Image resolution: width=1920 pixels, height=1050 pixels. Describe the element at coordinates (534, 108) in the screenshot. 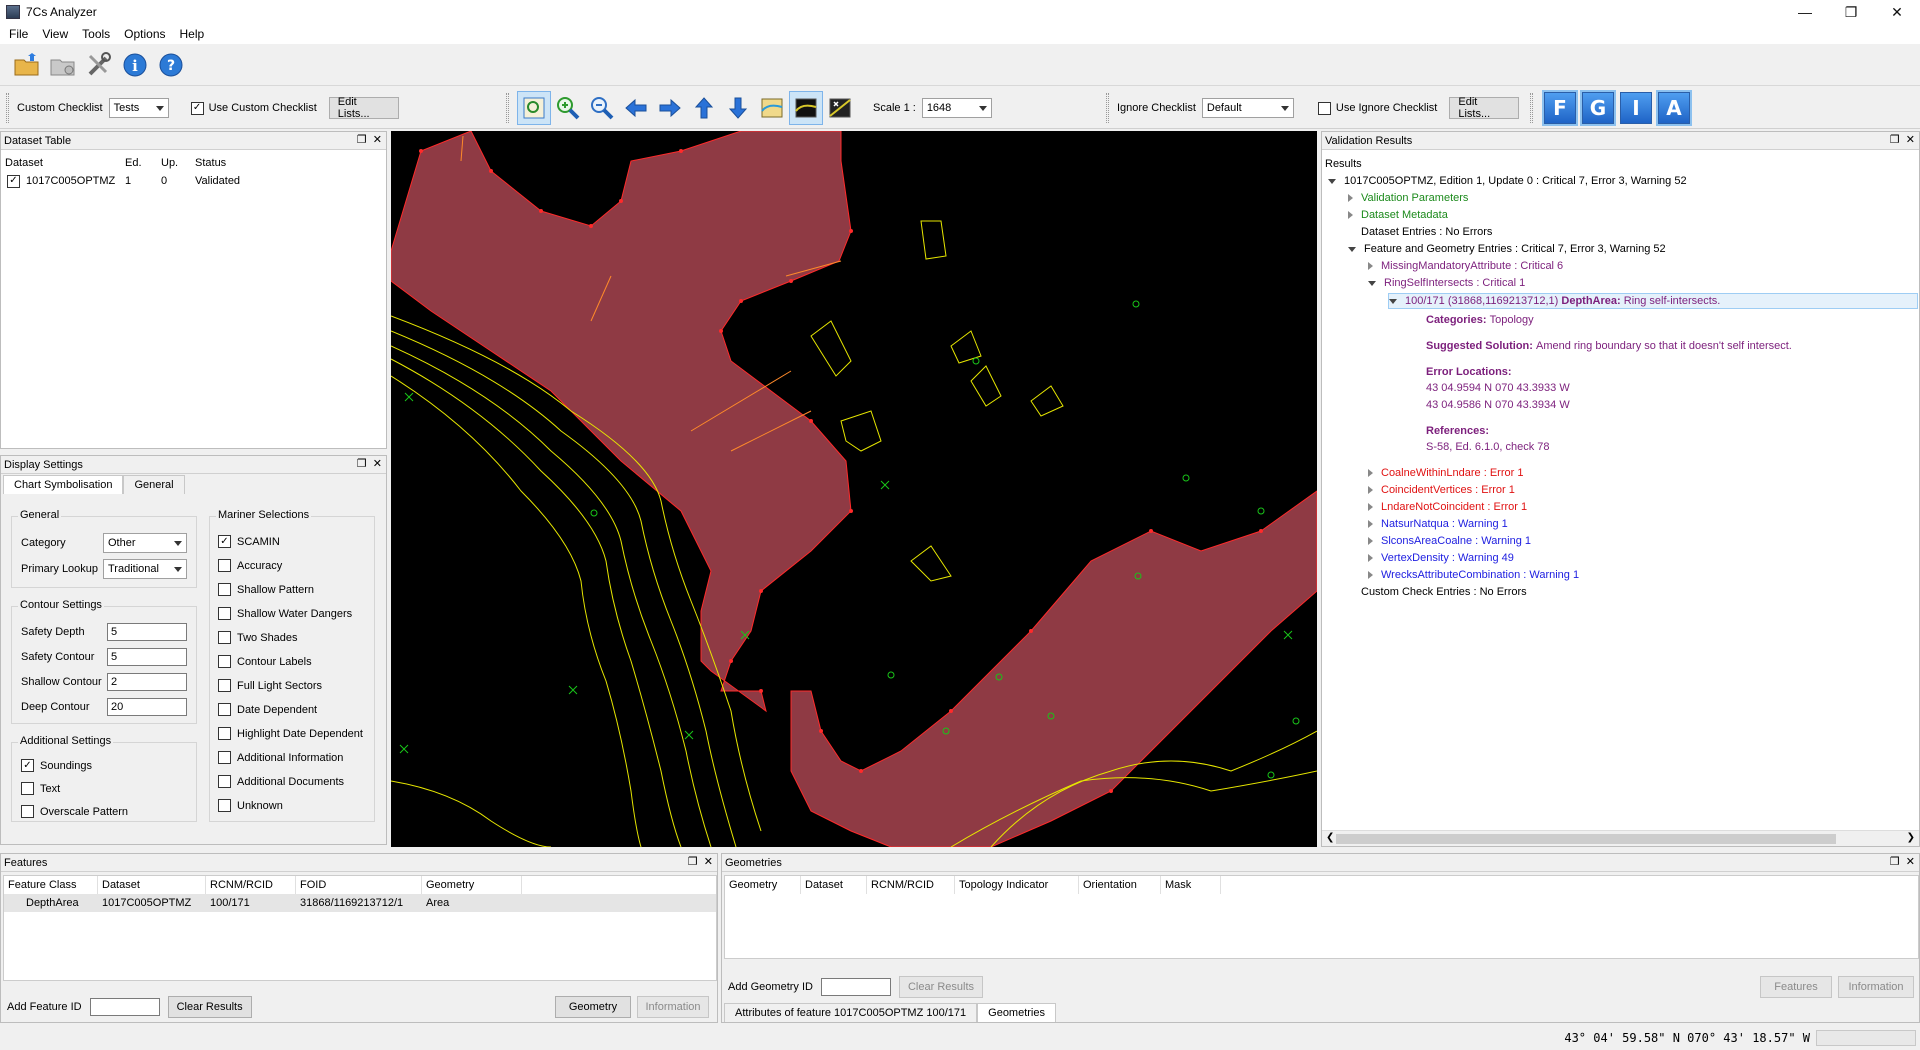

I see `zoom-extent-icon` at that location.